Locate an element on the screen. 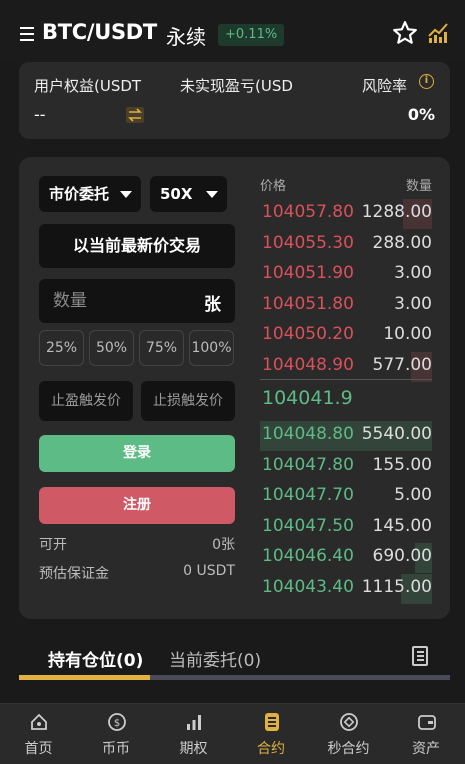  equity-label: 用户权益(USDT is located at coordinates (88, 86).